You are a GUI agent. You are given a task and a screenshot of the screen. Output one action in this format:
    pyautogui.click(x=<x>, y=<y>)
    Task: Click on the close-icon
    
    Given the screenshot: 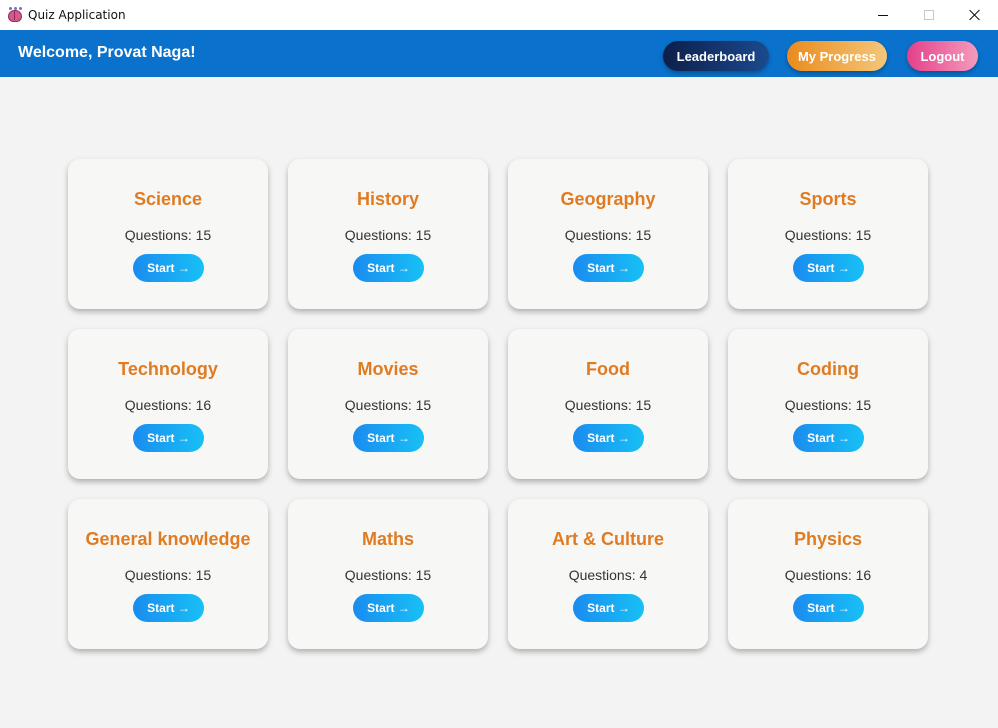 What is the action you would take?
    pyautogui.click(x=975, y=15)
    